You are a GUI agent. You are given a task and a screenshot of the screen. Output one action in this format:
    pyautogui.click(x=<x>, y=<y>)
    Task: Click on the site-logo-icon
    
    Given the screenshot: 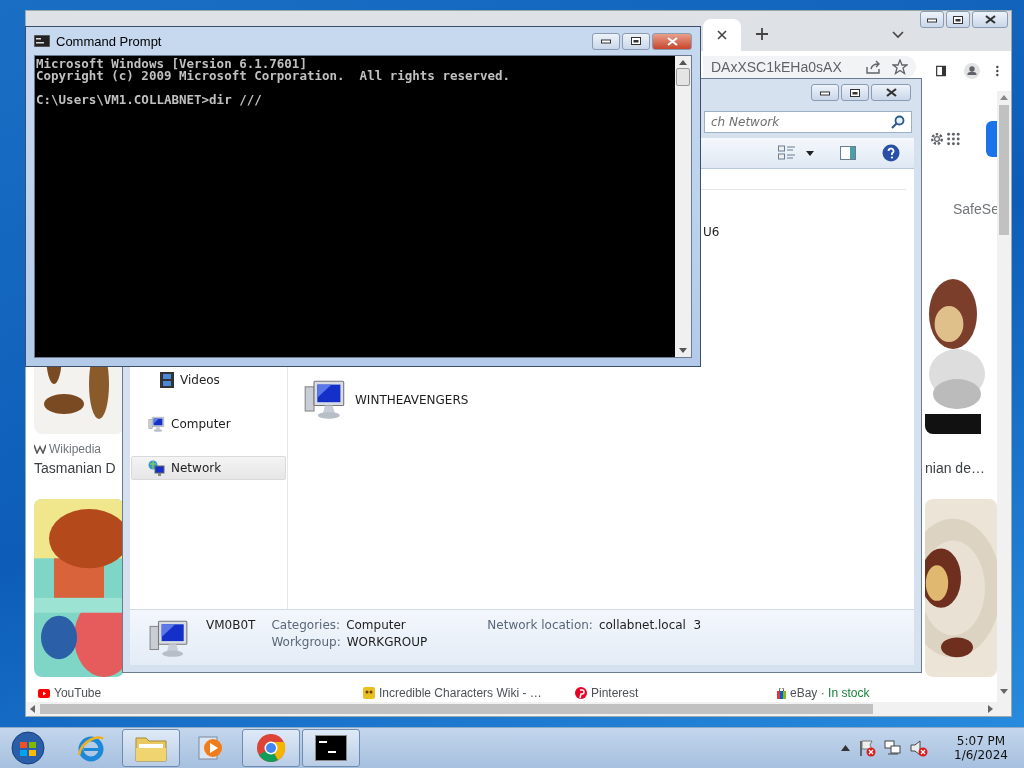 What is the action you would take?
    pyautogui.click(x=40, y=449)
    